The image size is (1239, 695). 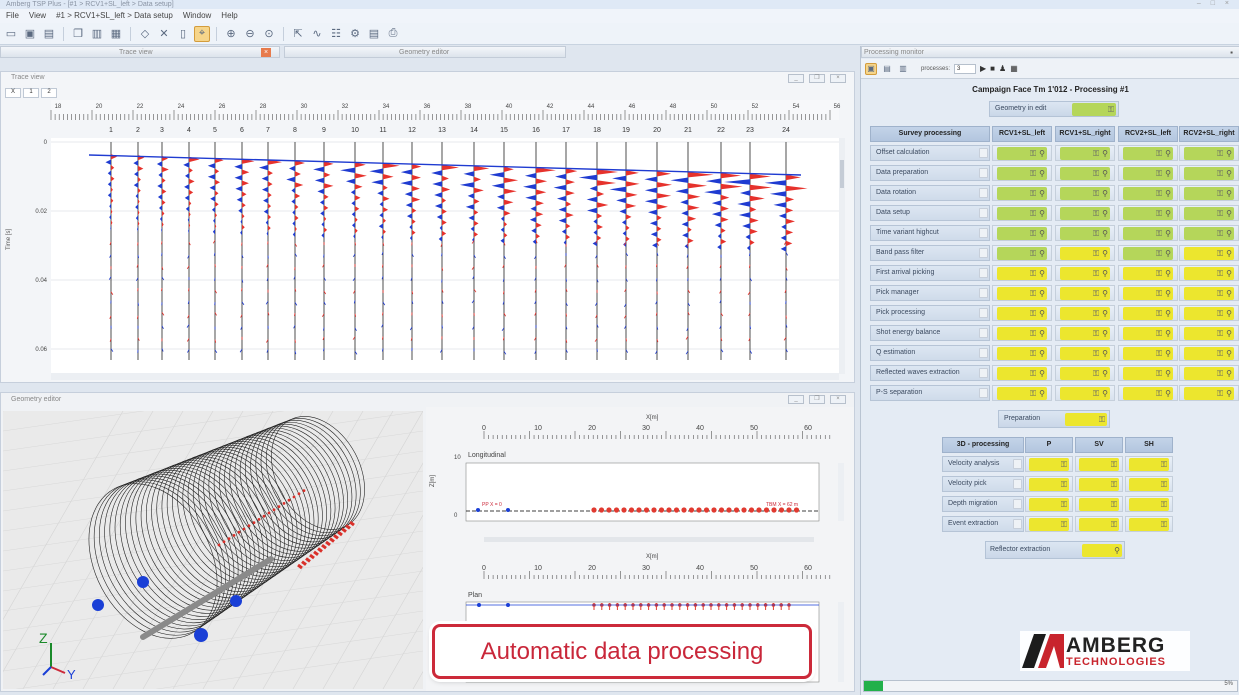 I want to click on window-controls: – □ ×, so click(x=1215, y=3).